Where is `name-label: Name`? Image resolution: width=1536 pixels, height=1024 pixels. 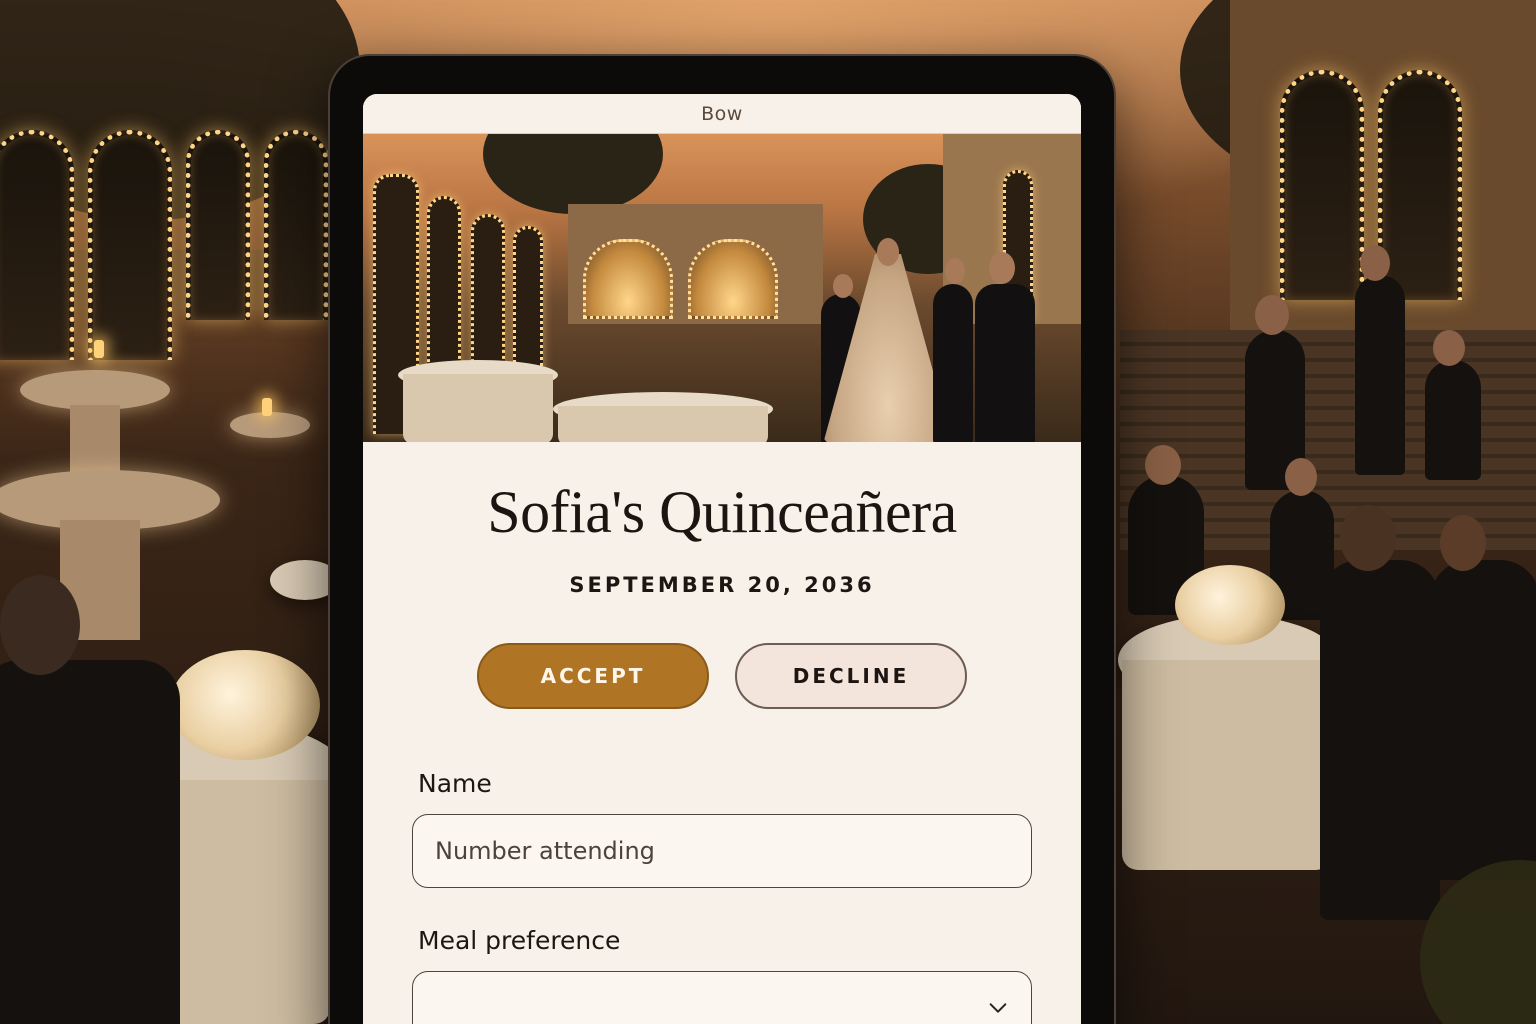
name-label: Name is located at coordinates (455, 783).